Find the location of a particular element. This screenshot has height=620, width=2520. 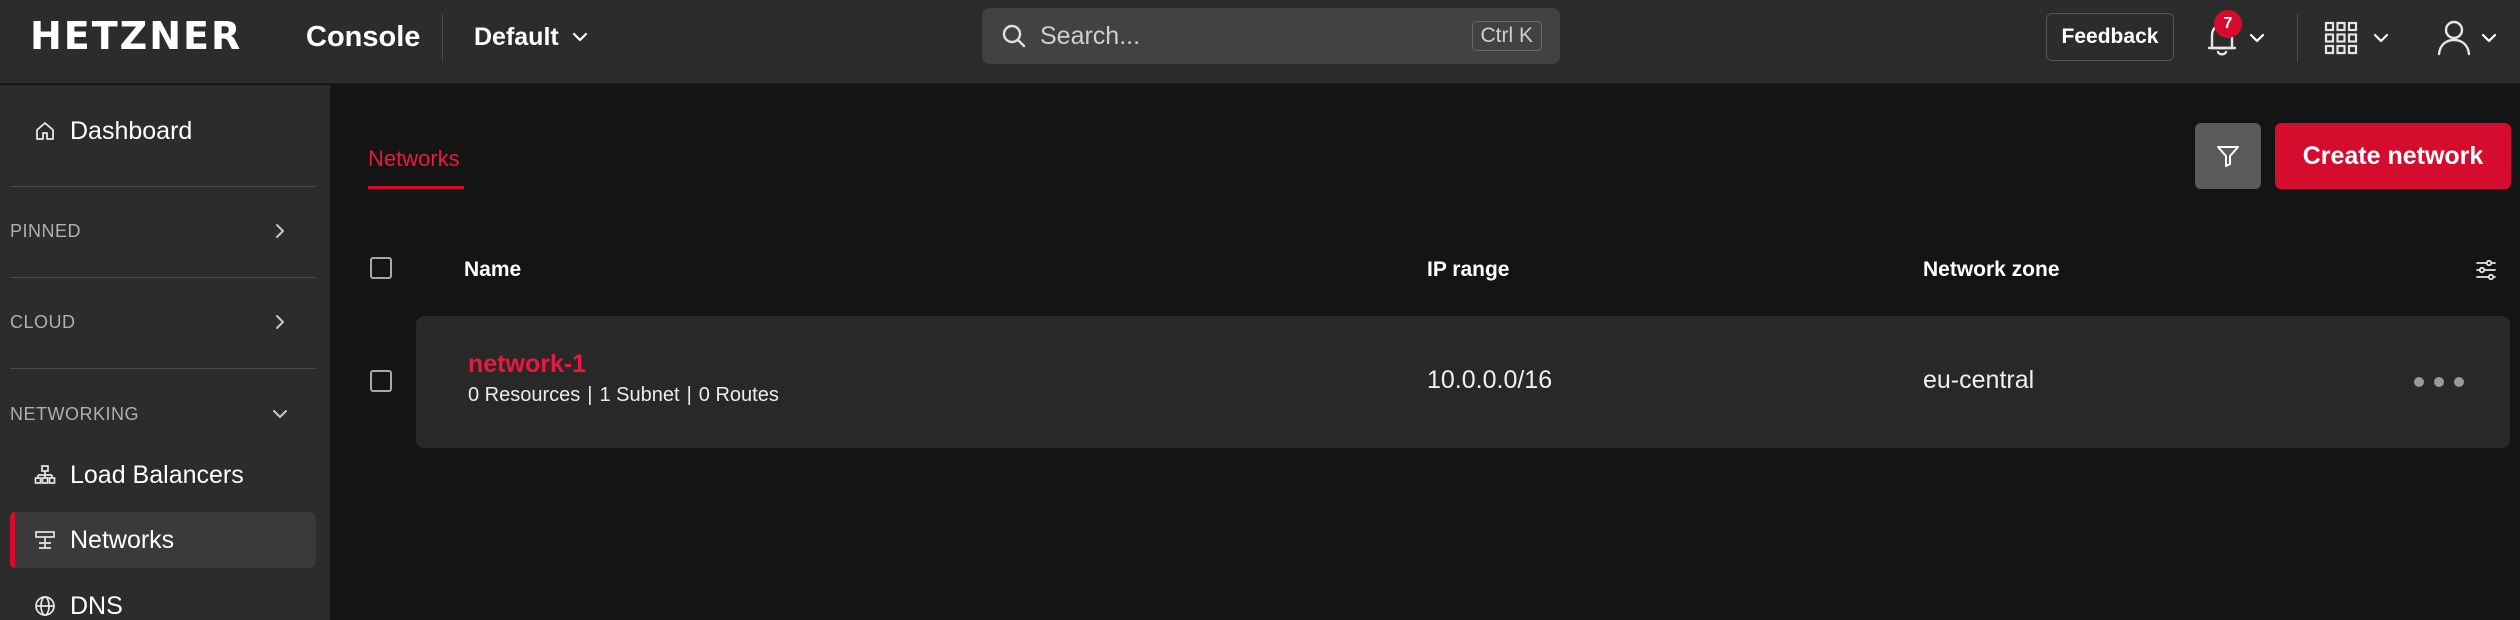

sidebar-item-dashboard: Dashboard is located at coordinates (163, 131).